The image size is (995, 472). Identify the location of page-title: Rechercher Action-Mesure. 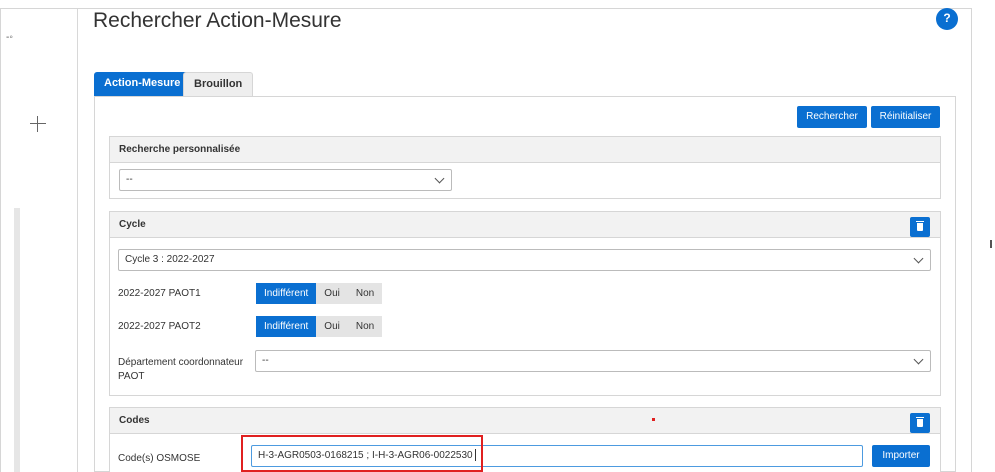
(217, 20).